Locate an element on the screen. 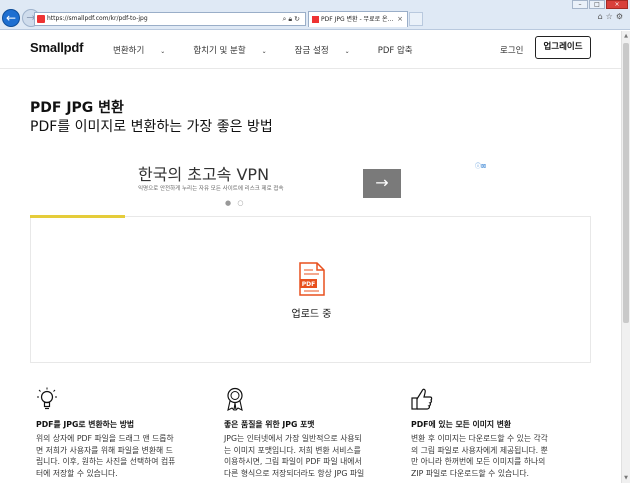 The image size is (630, 483). pdf-icon-label: PDF is located at coordinates (308, 284).